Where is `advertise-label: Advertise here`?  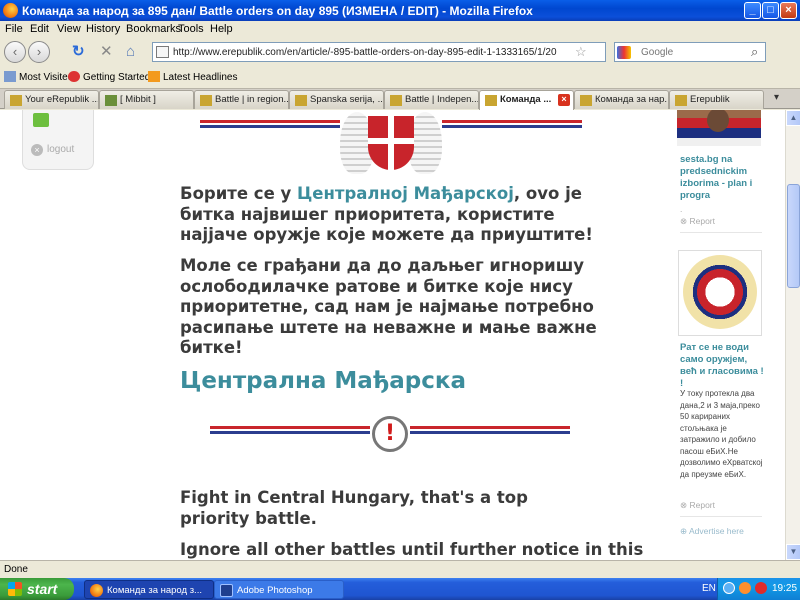 advertise-label: Advertise here is located at coordinates (716, 531).